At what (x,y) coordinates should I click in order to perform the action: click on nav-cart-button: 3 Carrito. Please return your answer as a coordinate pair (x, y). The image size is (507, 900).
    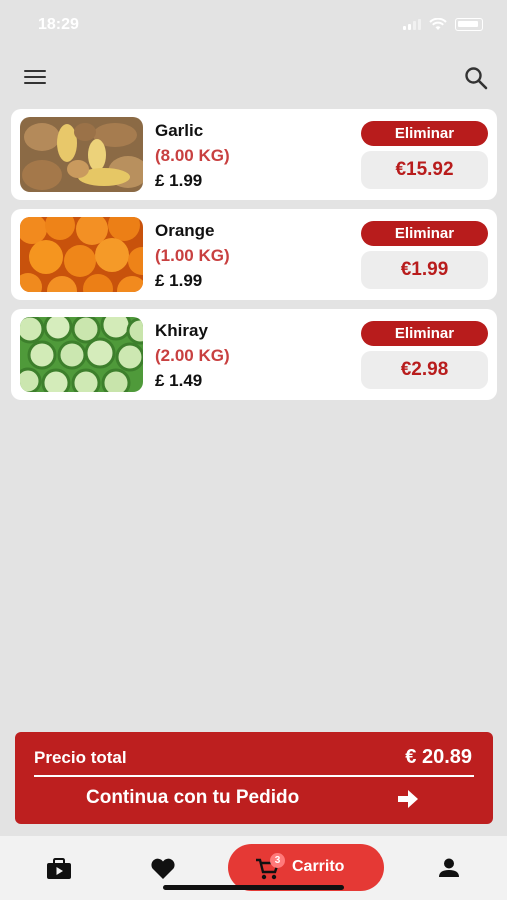
    Looking at the image, I should click on (306, 867).